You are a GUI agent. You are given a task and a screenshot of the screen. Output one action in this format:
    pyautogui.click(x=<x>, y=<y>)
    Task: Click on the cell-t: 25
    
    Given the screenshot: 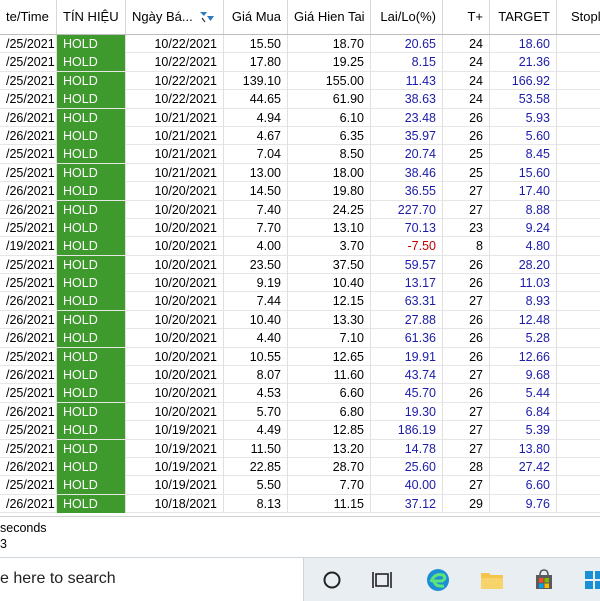 What is the action you would take?
    pyautogui.click(x=466, y=172)
    